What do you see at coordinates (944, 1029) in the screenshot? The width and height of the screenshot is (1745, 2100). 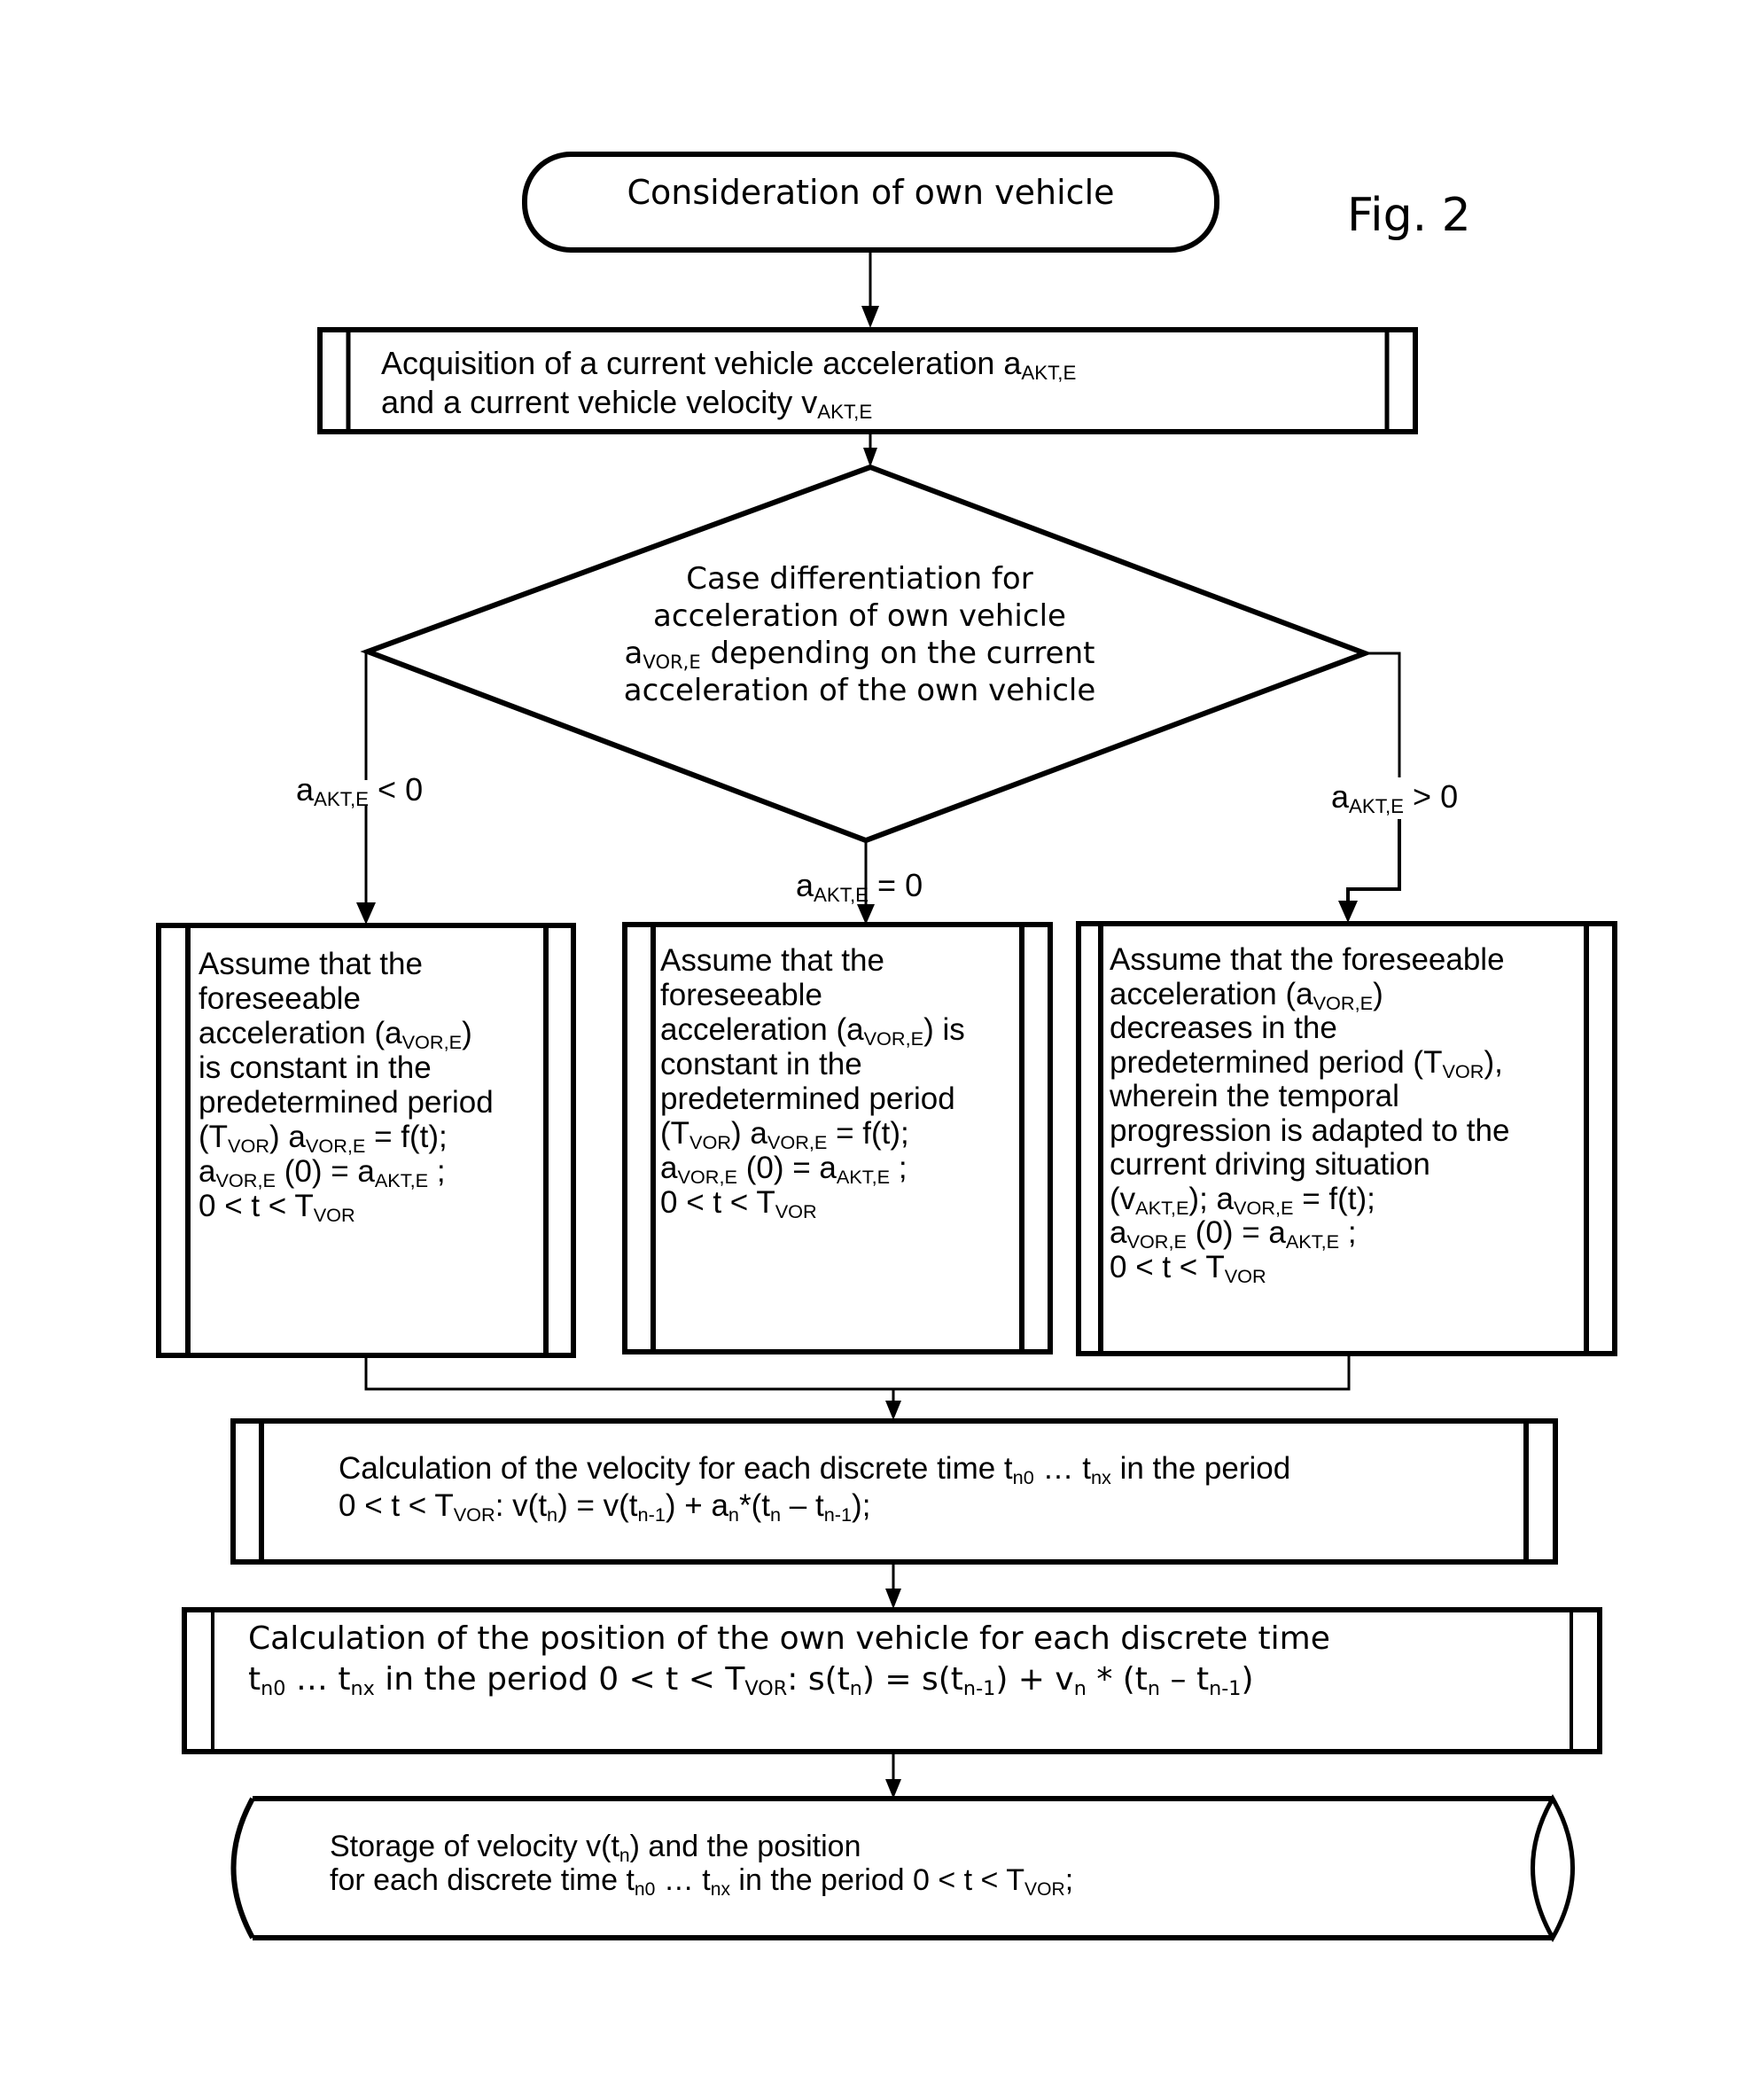 I see `text-line: ) is` at bounding box center [944, 1029].